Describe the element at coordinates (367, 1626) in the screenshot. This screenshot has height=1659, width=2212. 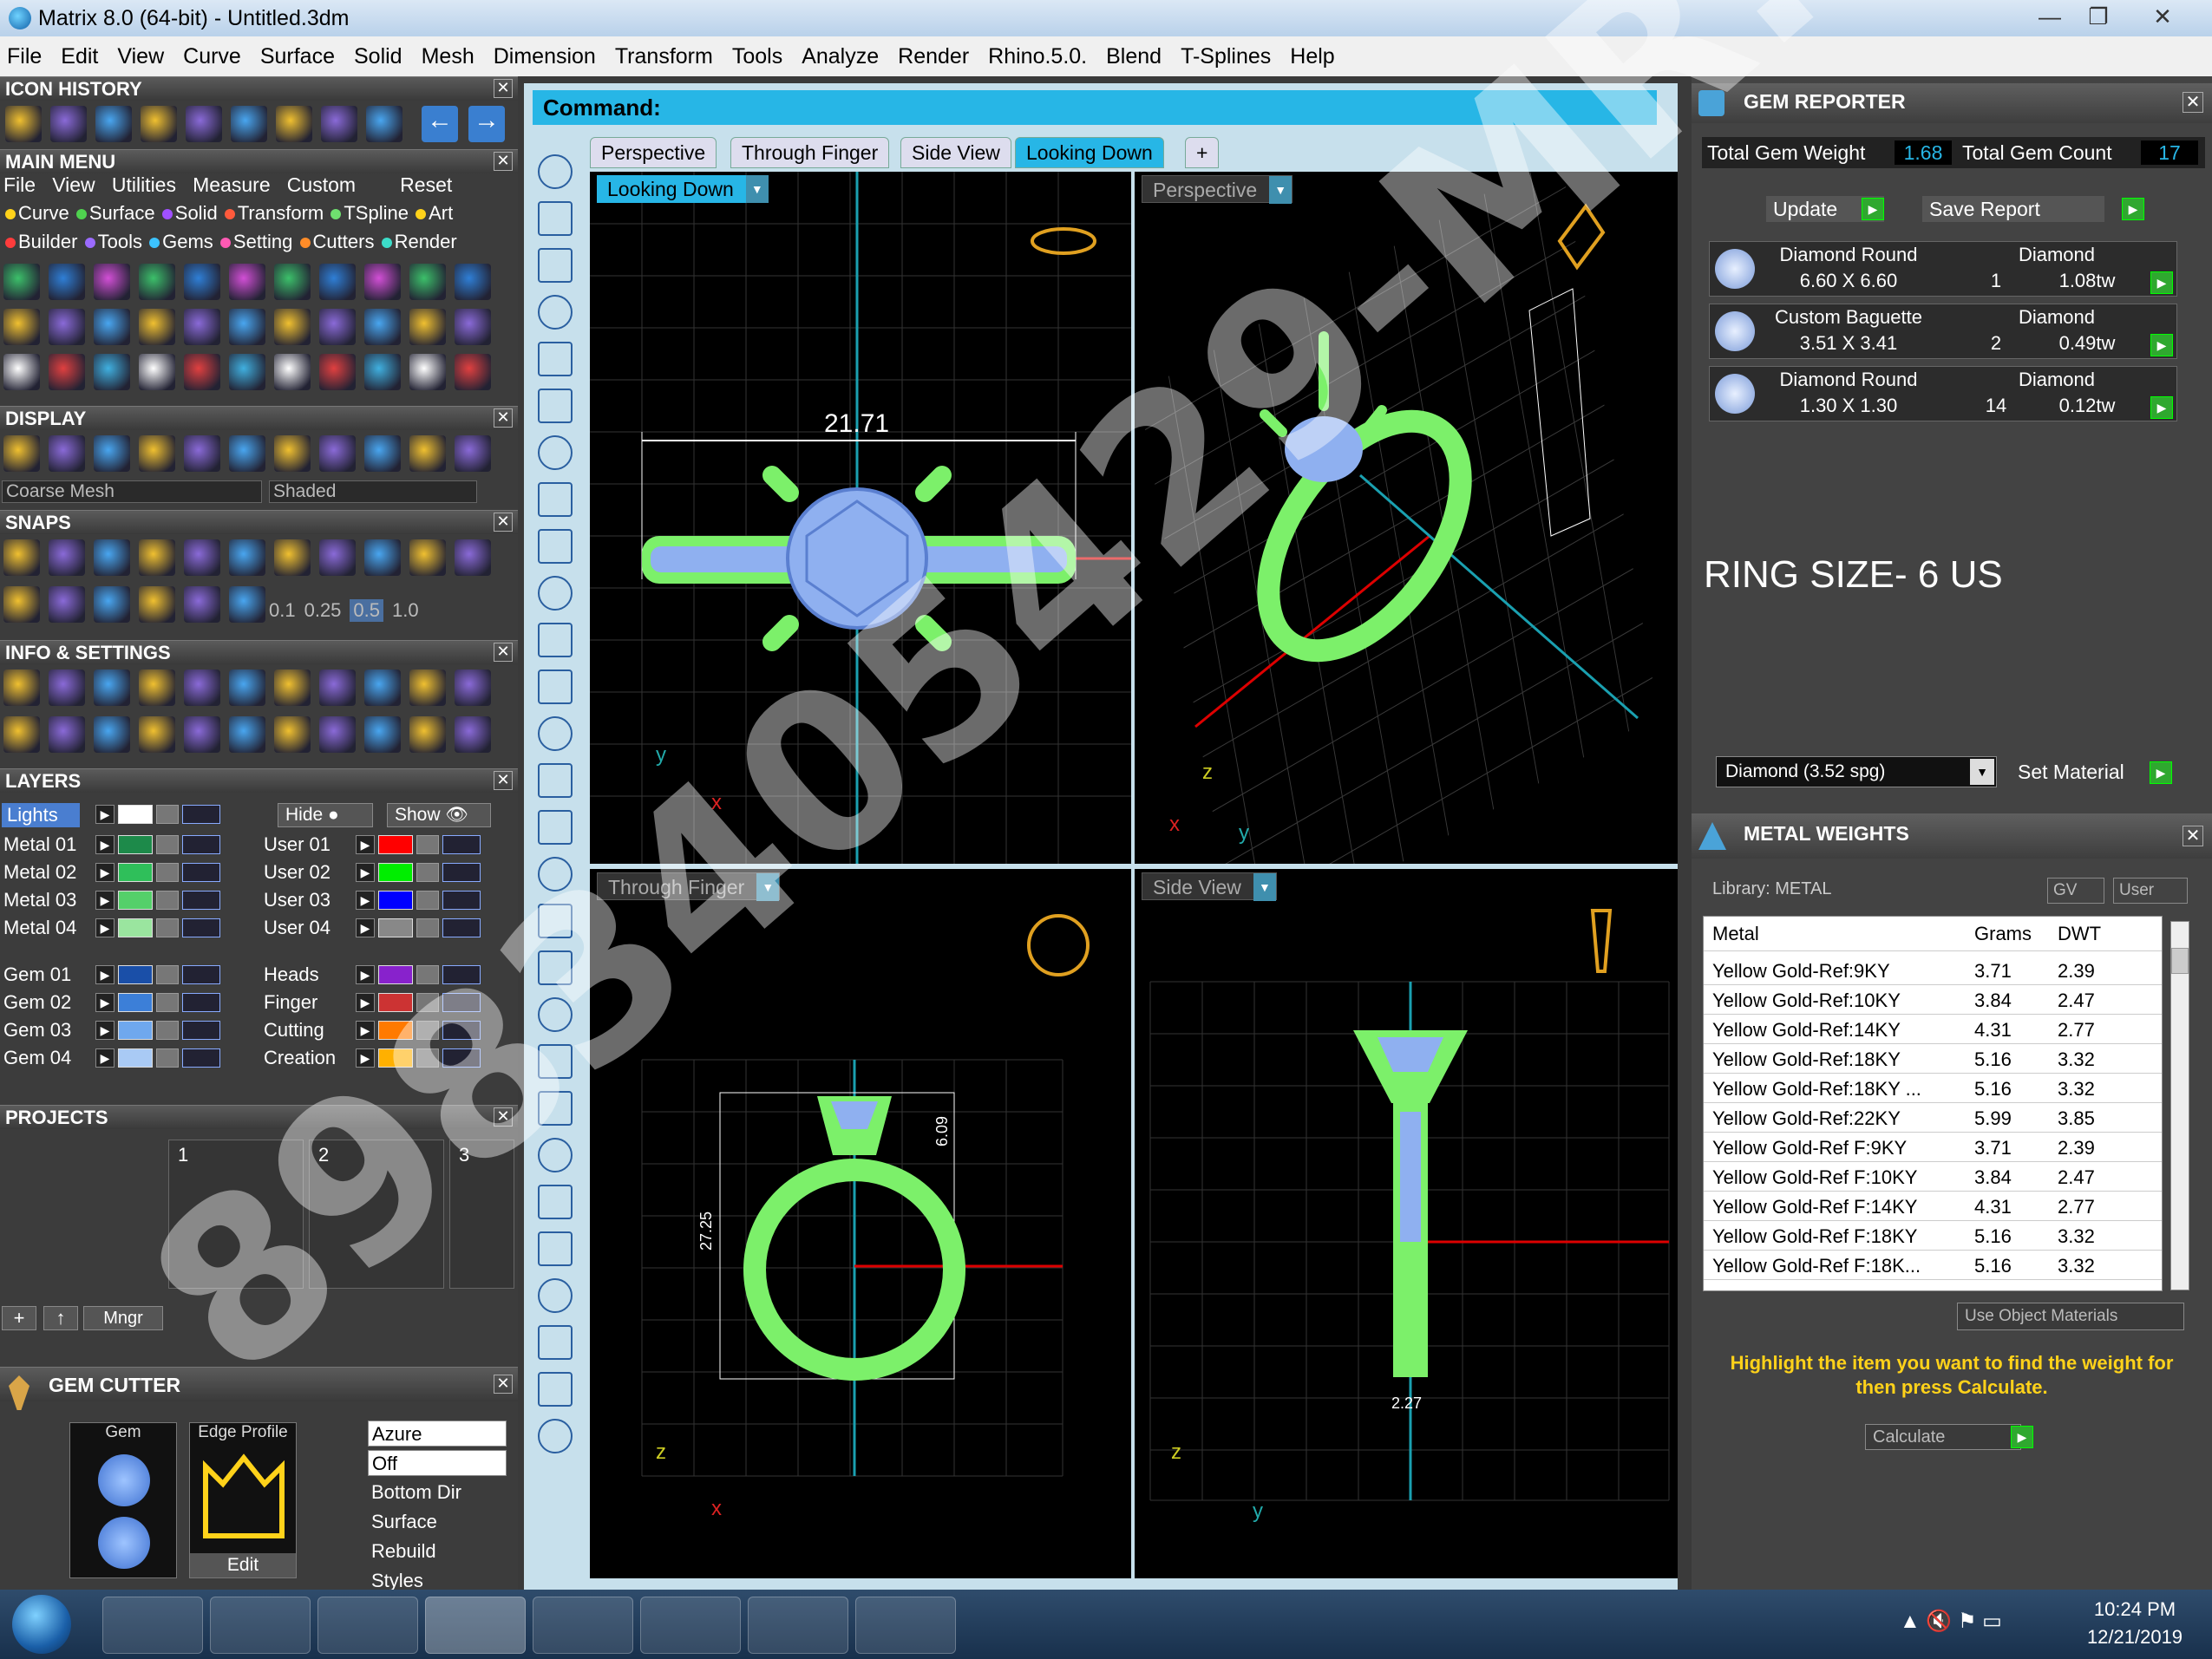
I see `media-player-icon` at that location.